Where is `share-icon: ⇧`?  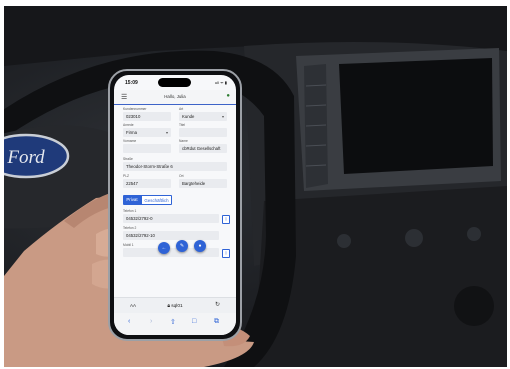 share-icon: ⇧ is located at coordinates (173, 322).